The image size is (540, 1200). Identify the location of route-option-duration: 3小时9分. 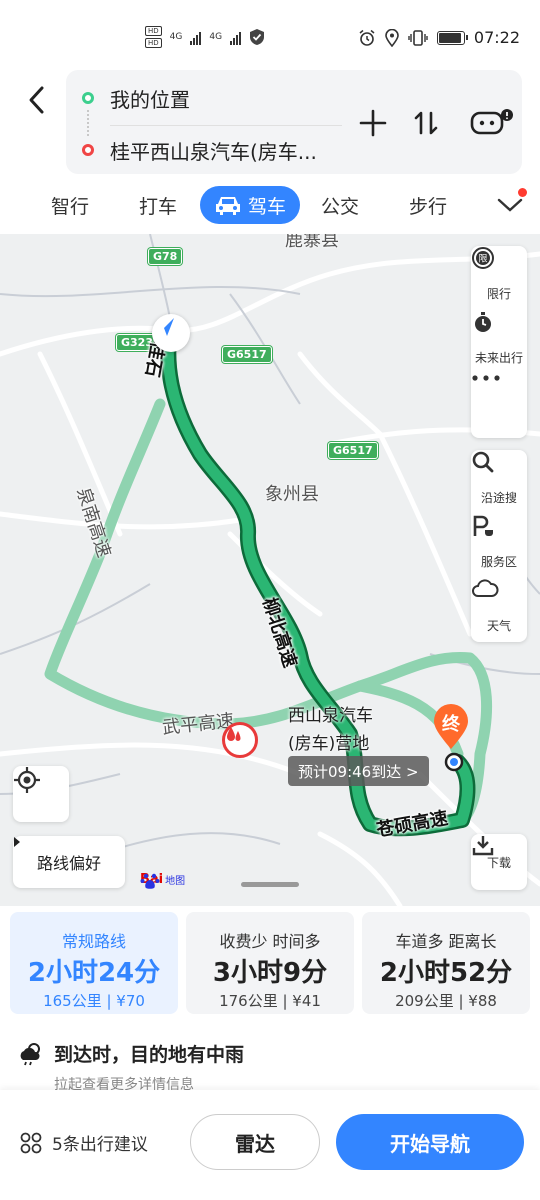
(270, 973).